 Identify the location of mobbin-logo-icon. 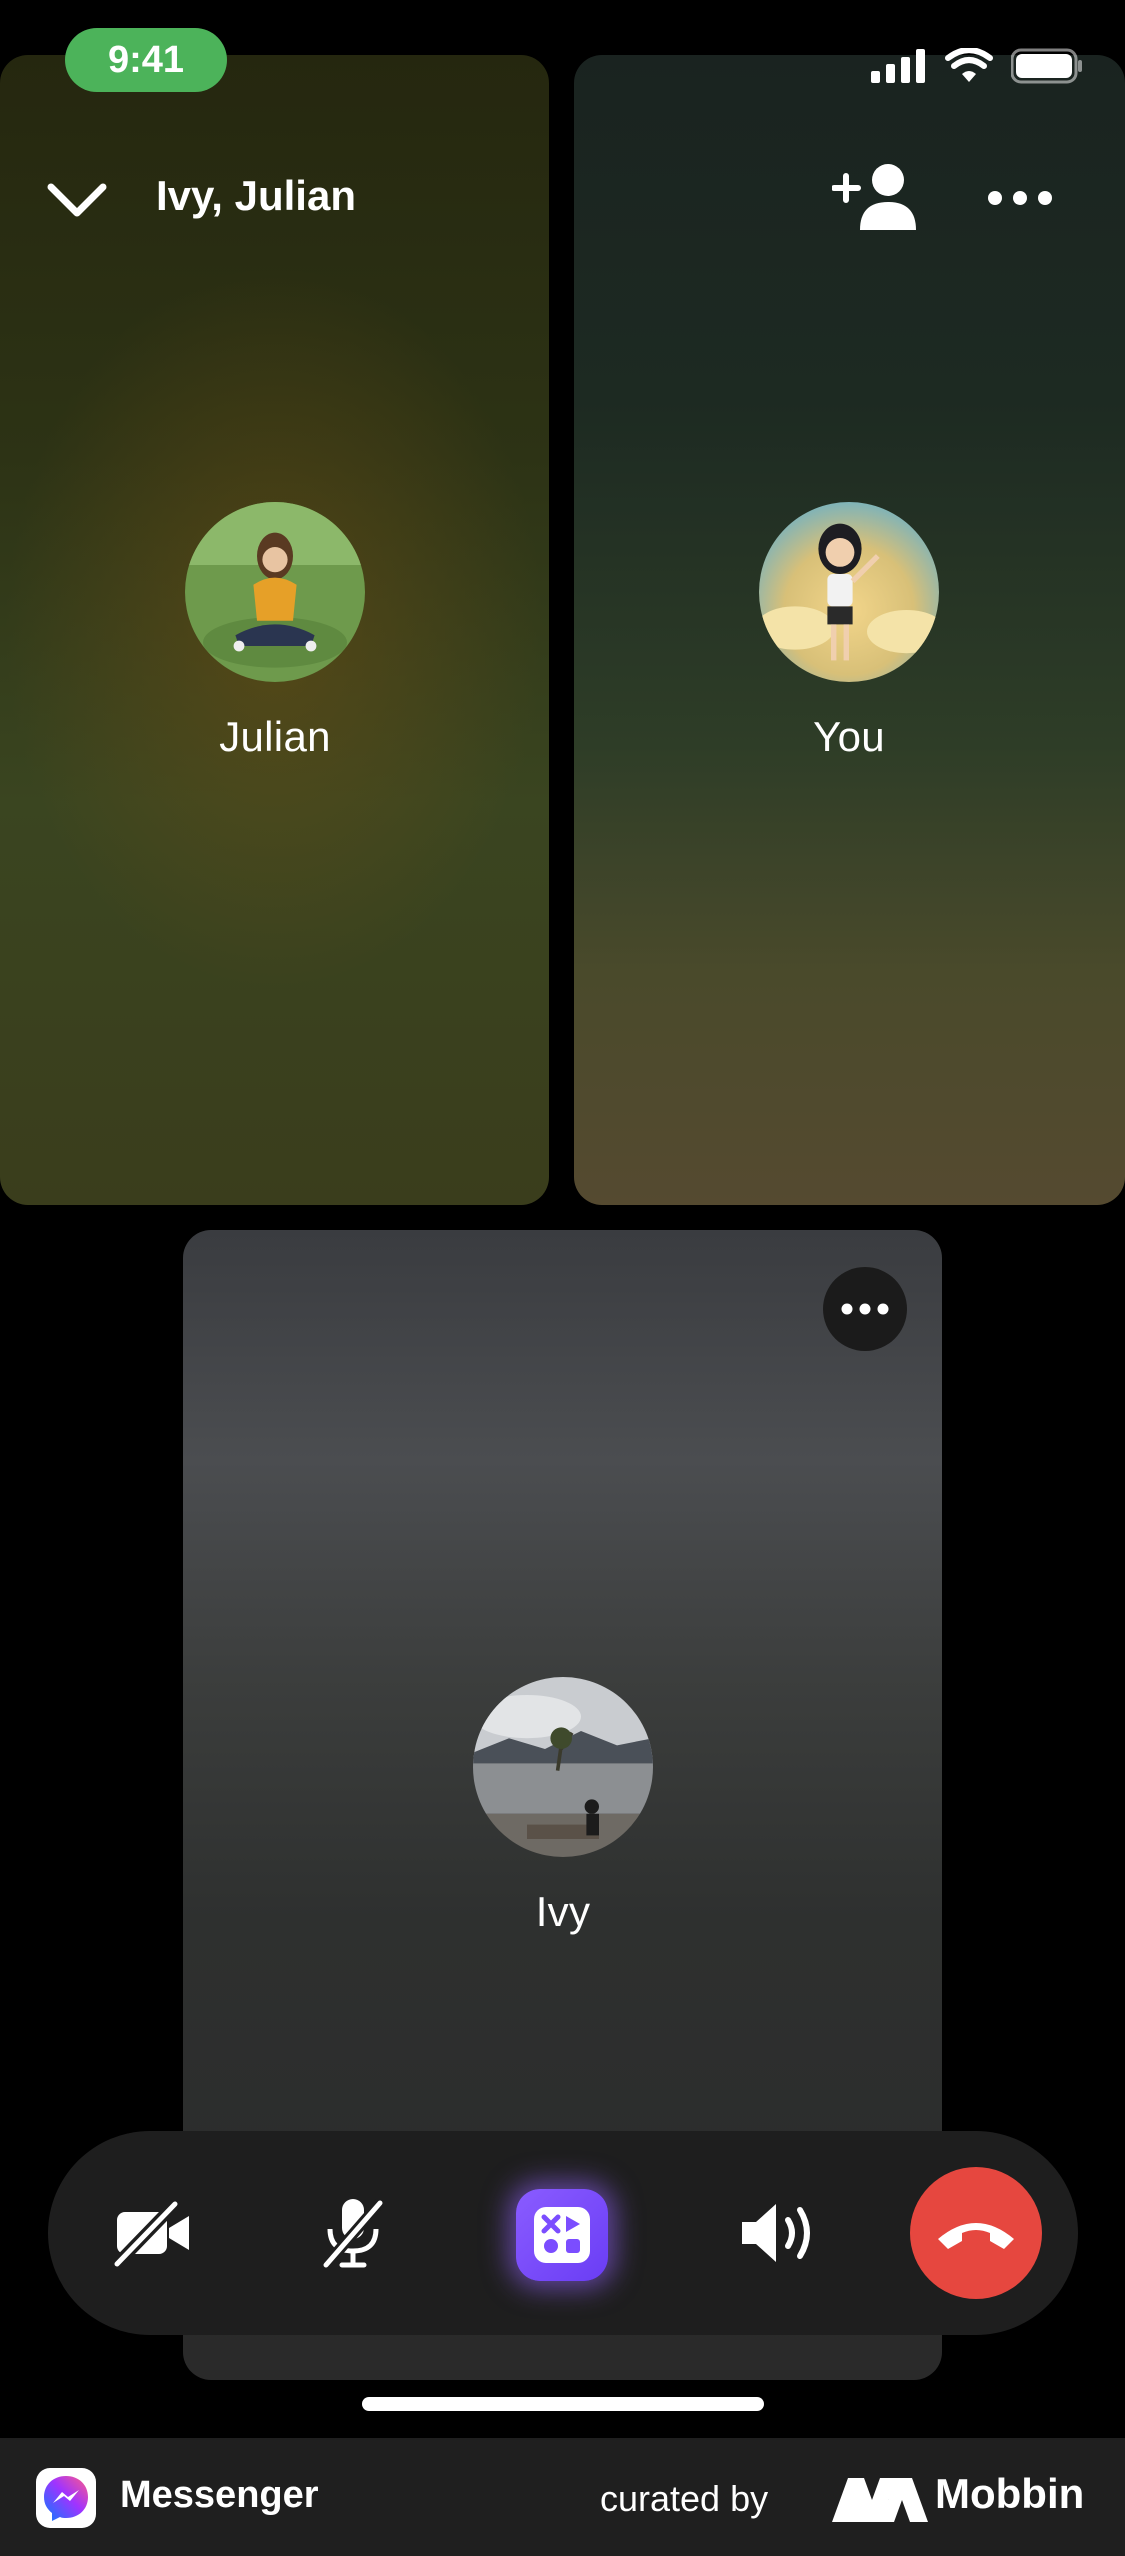
(880, 2500).